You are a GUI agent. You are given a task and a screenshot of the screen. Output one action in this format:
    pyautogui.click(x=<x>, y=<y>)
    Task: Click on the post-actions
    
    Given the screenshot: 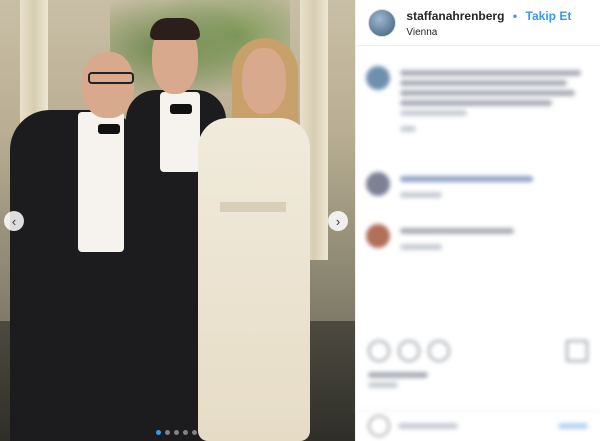 What is the action you would take?
    pyautogui.click(x=478, y=351)
    